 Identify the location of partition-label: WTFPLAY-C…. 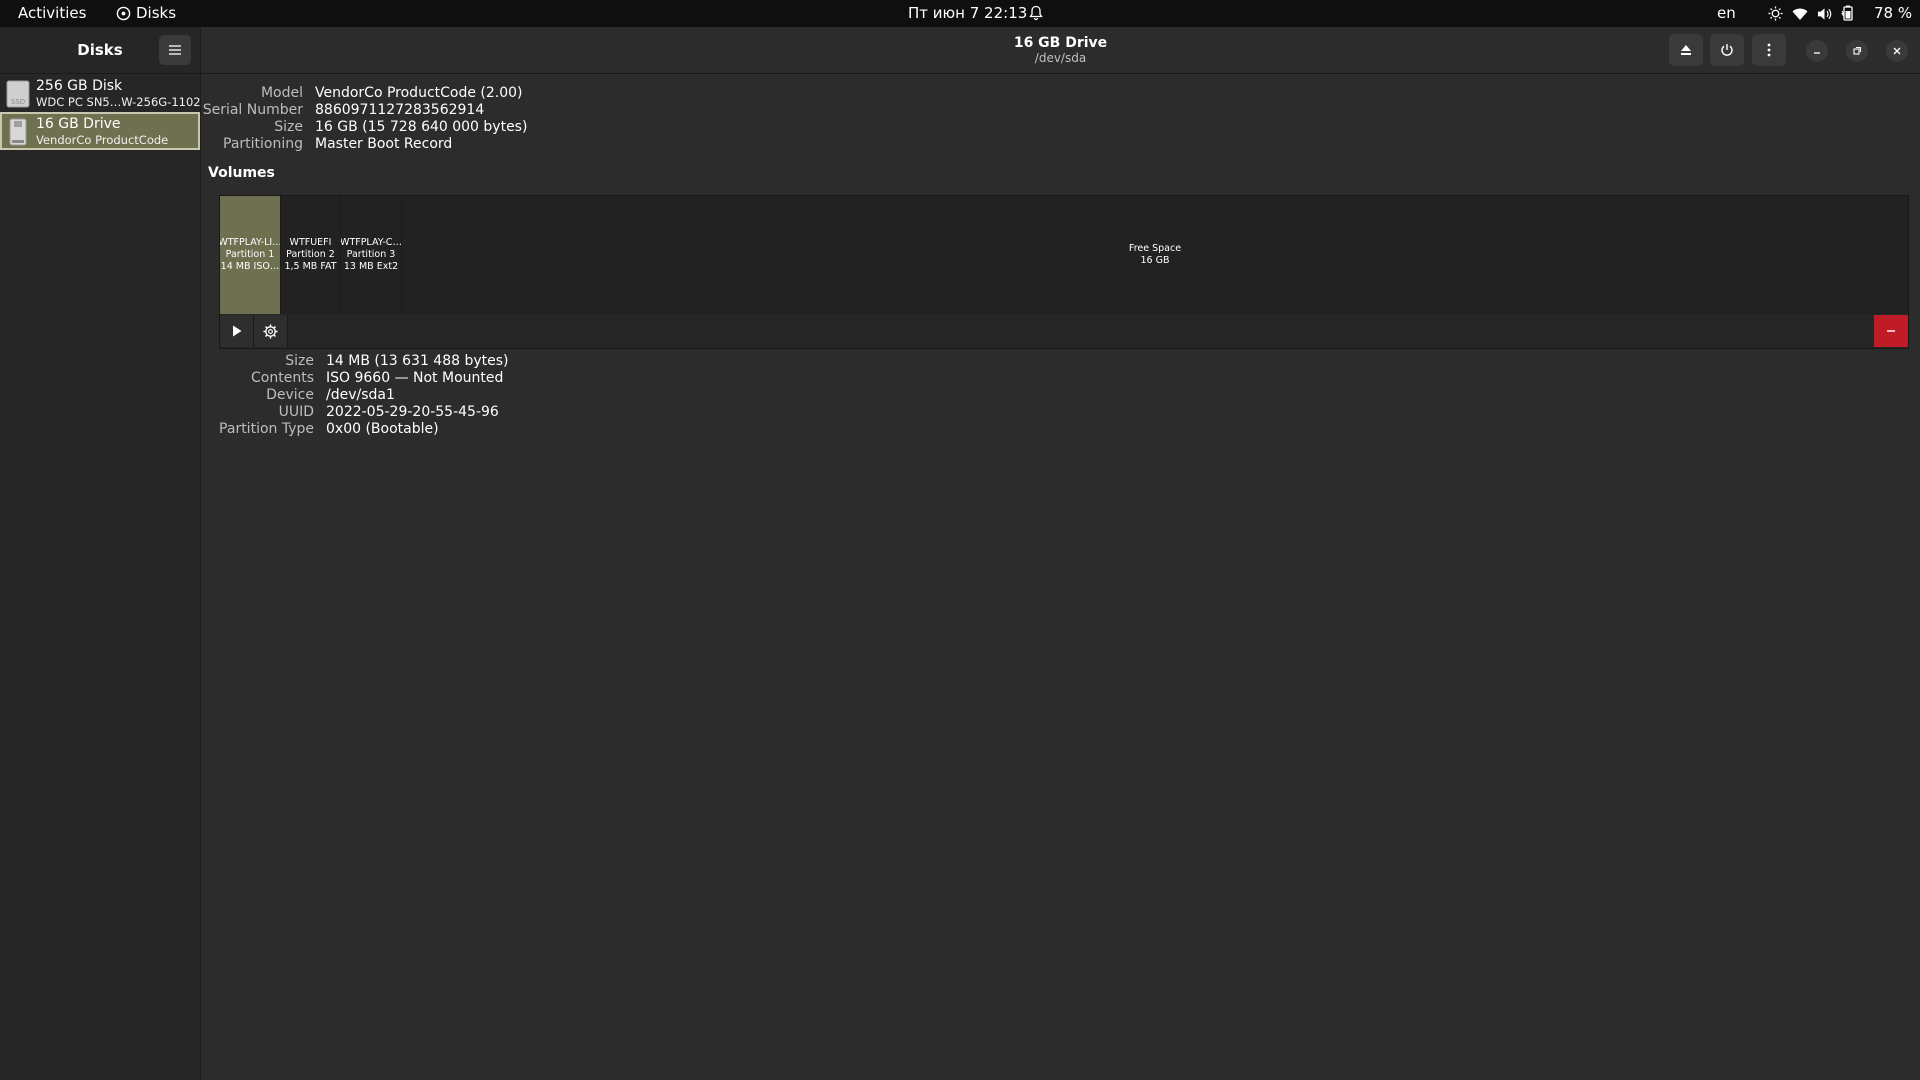
(371, 242).